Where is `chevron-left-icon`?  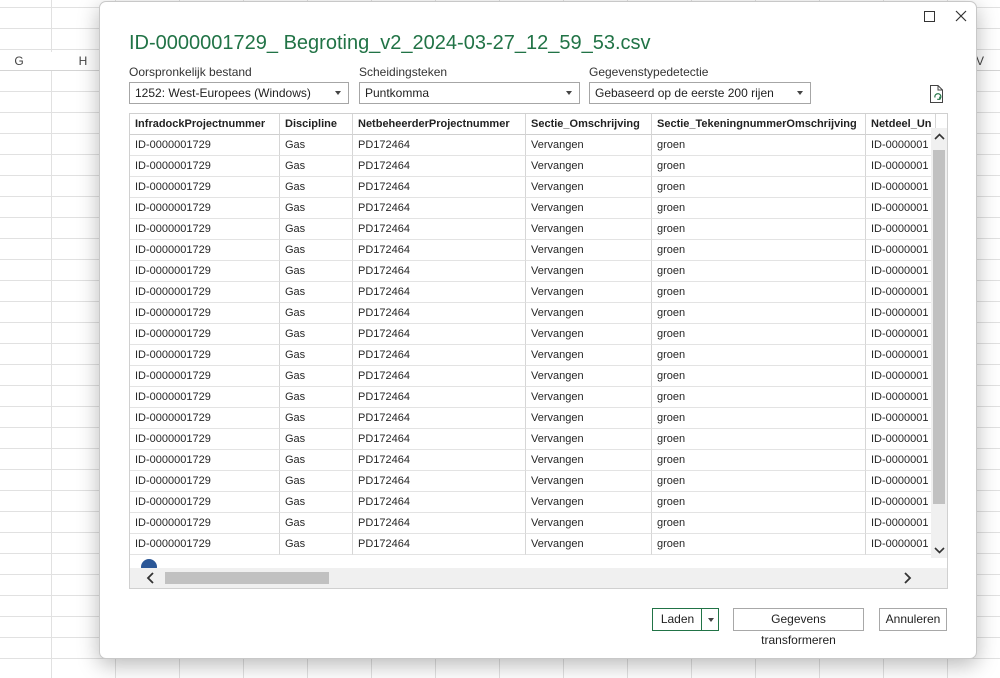
chevron-left-icon is located at coordinates (150, 578).